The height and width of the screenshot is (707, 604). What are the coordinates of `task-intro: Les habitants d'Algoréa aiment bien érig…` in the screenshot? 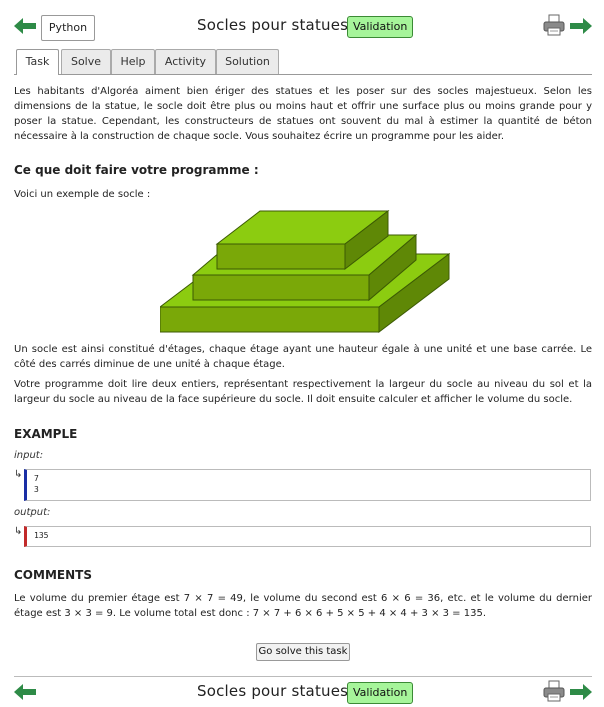 It's located at (303, 114).